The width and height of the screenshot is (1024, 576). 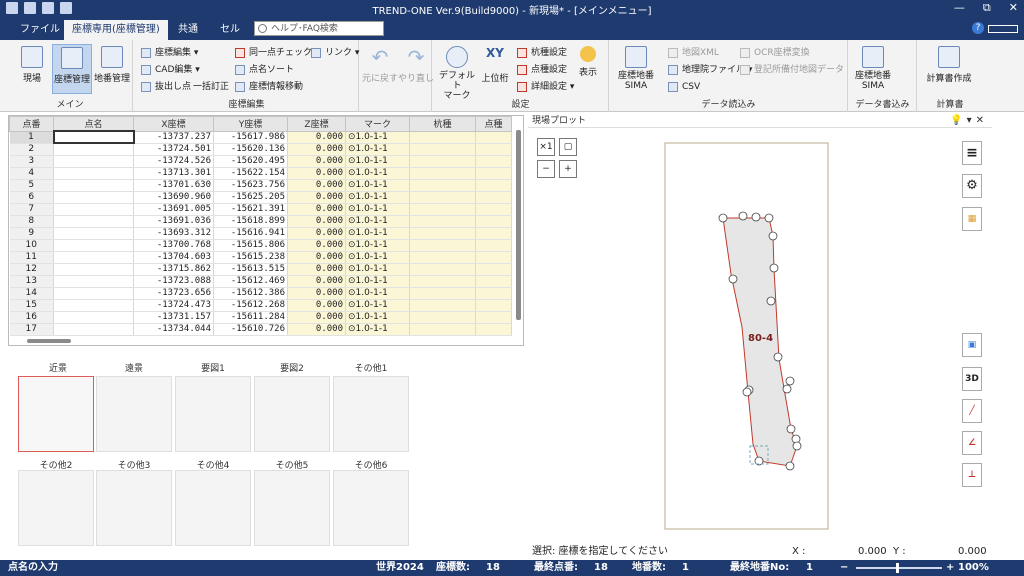 I want to click on thumb-other4, so click(x=213, y=508).